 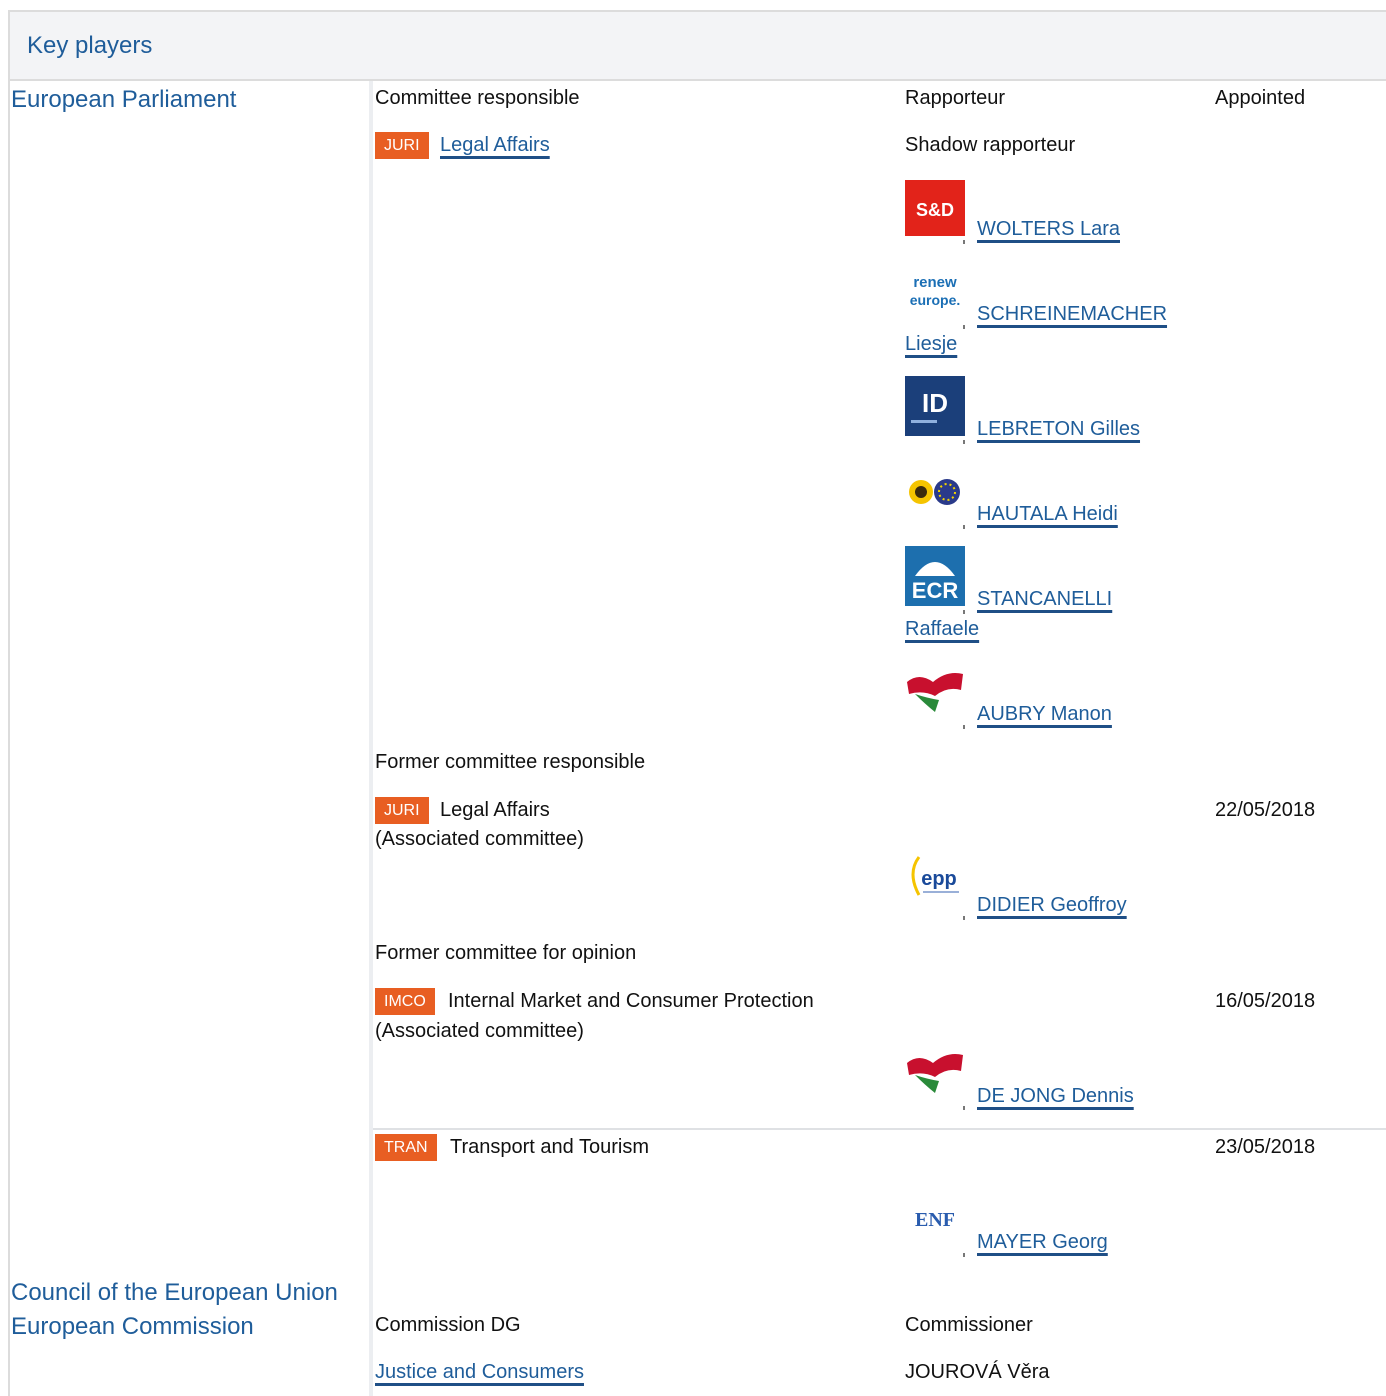 I want to click on shadow-rapporteur-link-schreinemacher-line2: Liesje, so click(x=931, y=344).